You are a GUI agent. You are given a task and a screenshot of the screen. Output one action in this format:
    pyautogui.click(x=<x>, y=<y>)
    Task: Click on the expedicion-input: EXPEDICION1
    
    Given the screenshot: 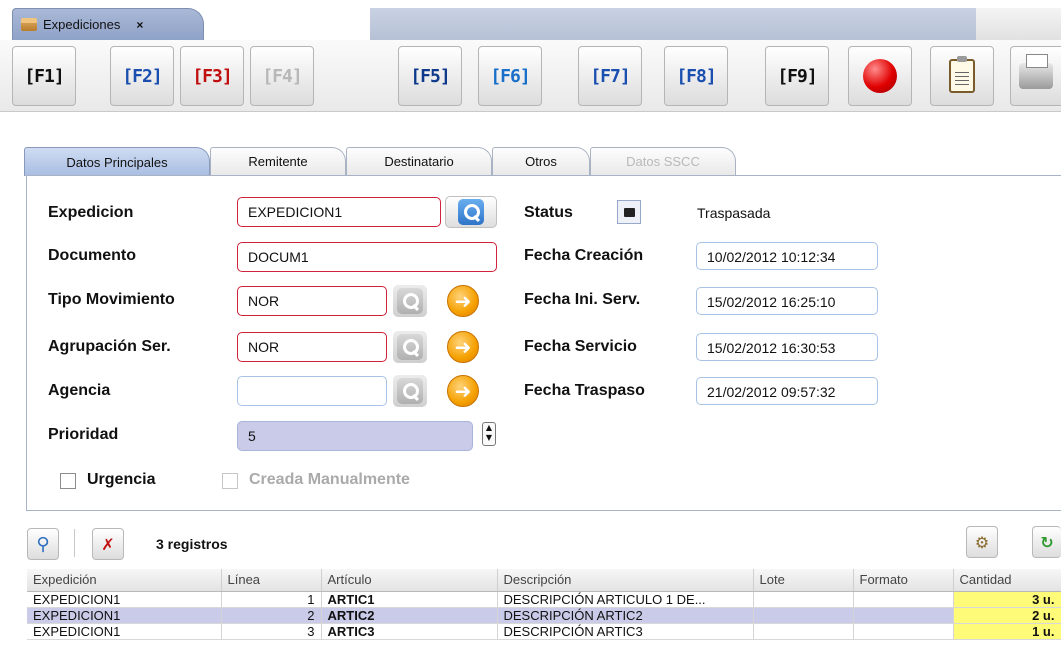 What is the action you would take?
    pyautogui.click(x=339, y=212)
    